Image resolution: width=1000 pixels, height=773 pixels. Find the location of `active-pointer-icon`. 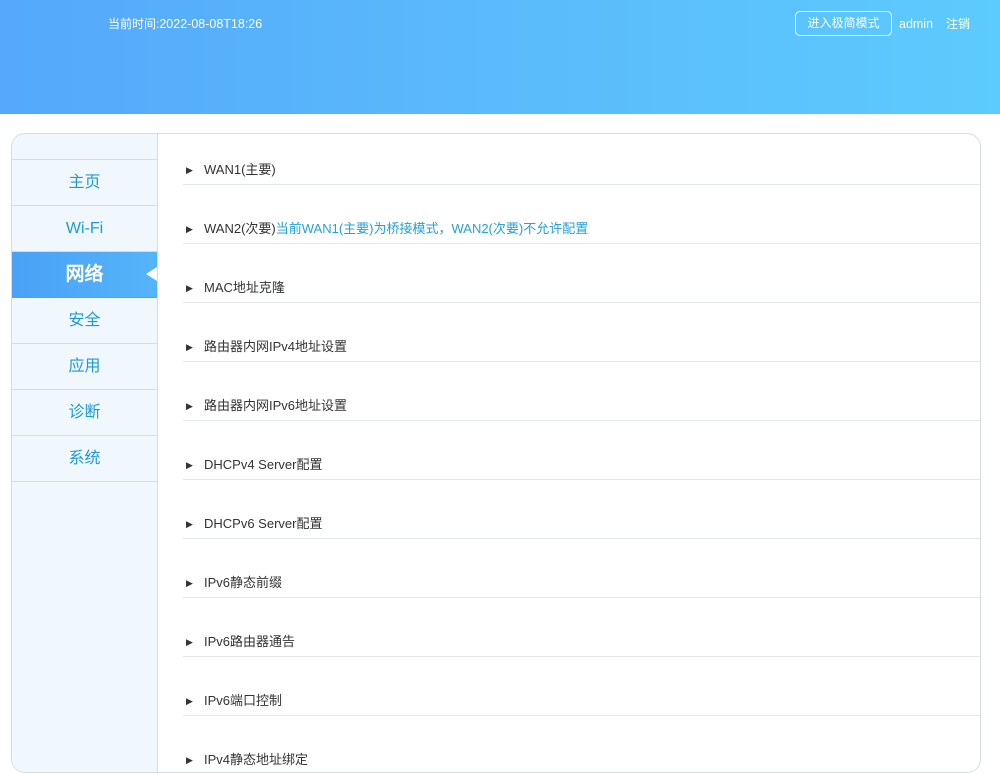

active-pointer-icon is located at coordinates (151, 274).